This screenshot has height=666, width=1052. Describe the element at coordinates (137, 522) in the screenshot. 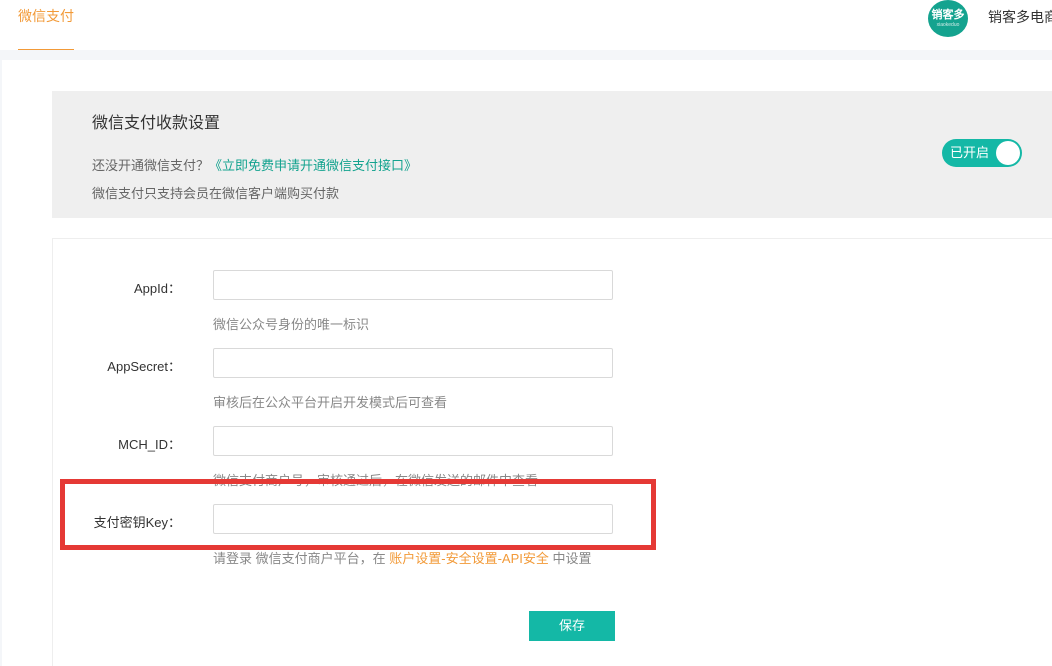

I see `api-key-label: 支付密钥Key：` at that location.